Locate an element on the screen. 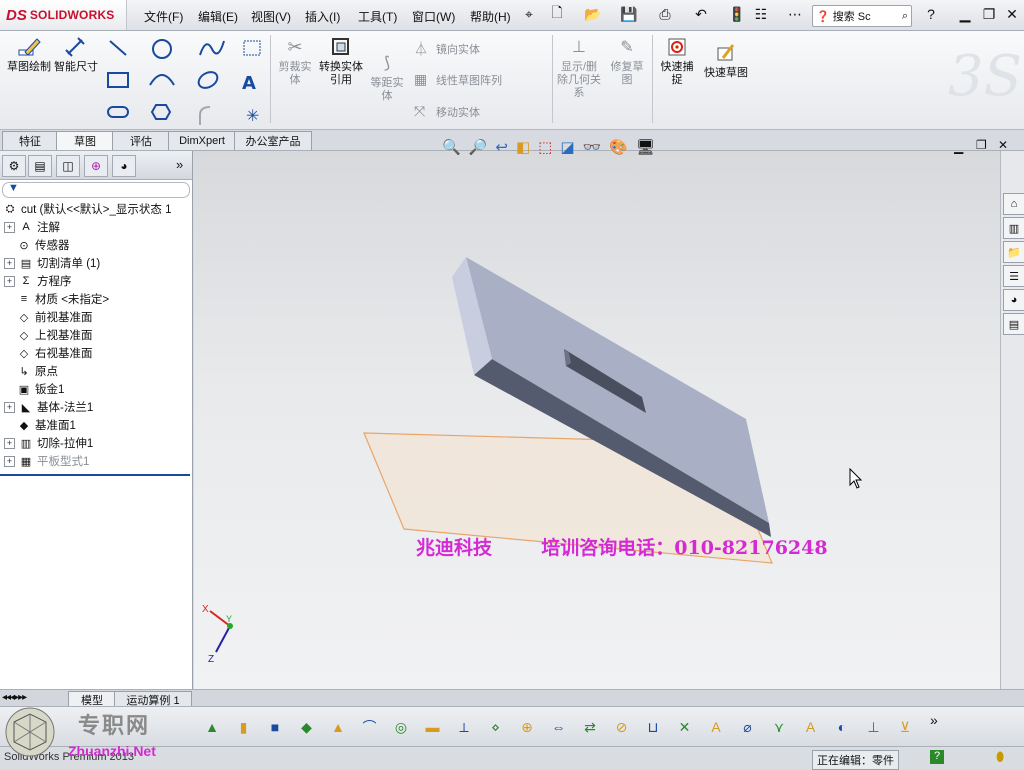 The height and width of the screenshot is (770, 1024). repair-sketch-button: ✎ 修复草图 is located at coordinates (627, 61).